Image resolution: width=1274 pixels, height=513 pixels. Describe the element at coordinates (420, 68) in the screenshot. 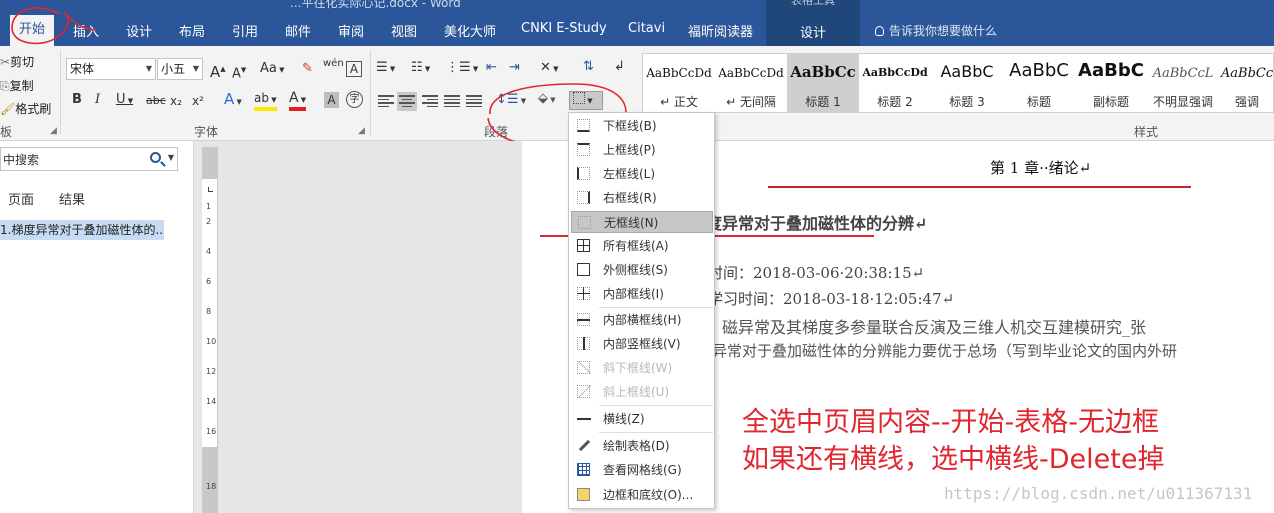

I see `numbering-icon: ☷ ▼` at that location.